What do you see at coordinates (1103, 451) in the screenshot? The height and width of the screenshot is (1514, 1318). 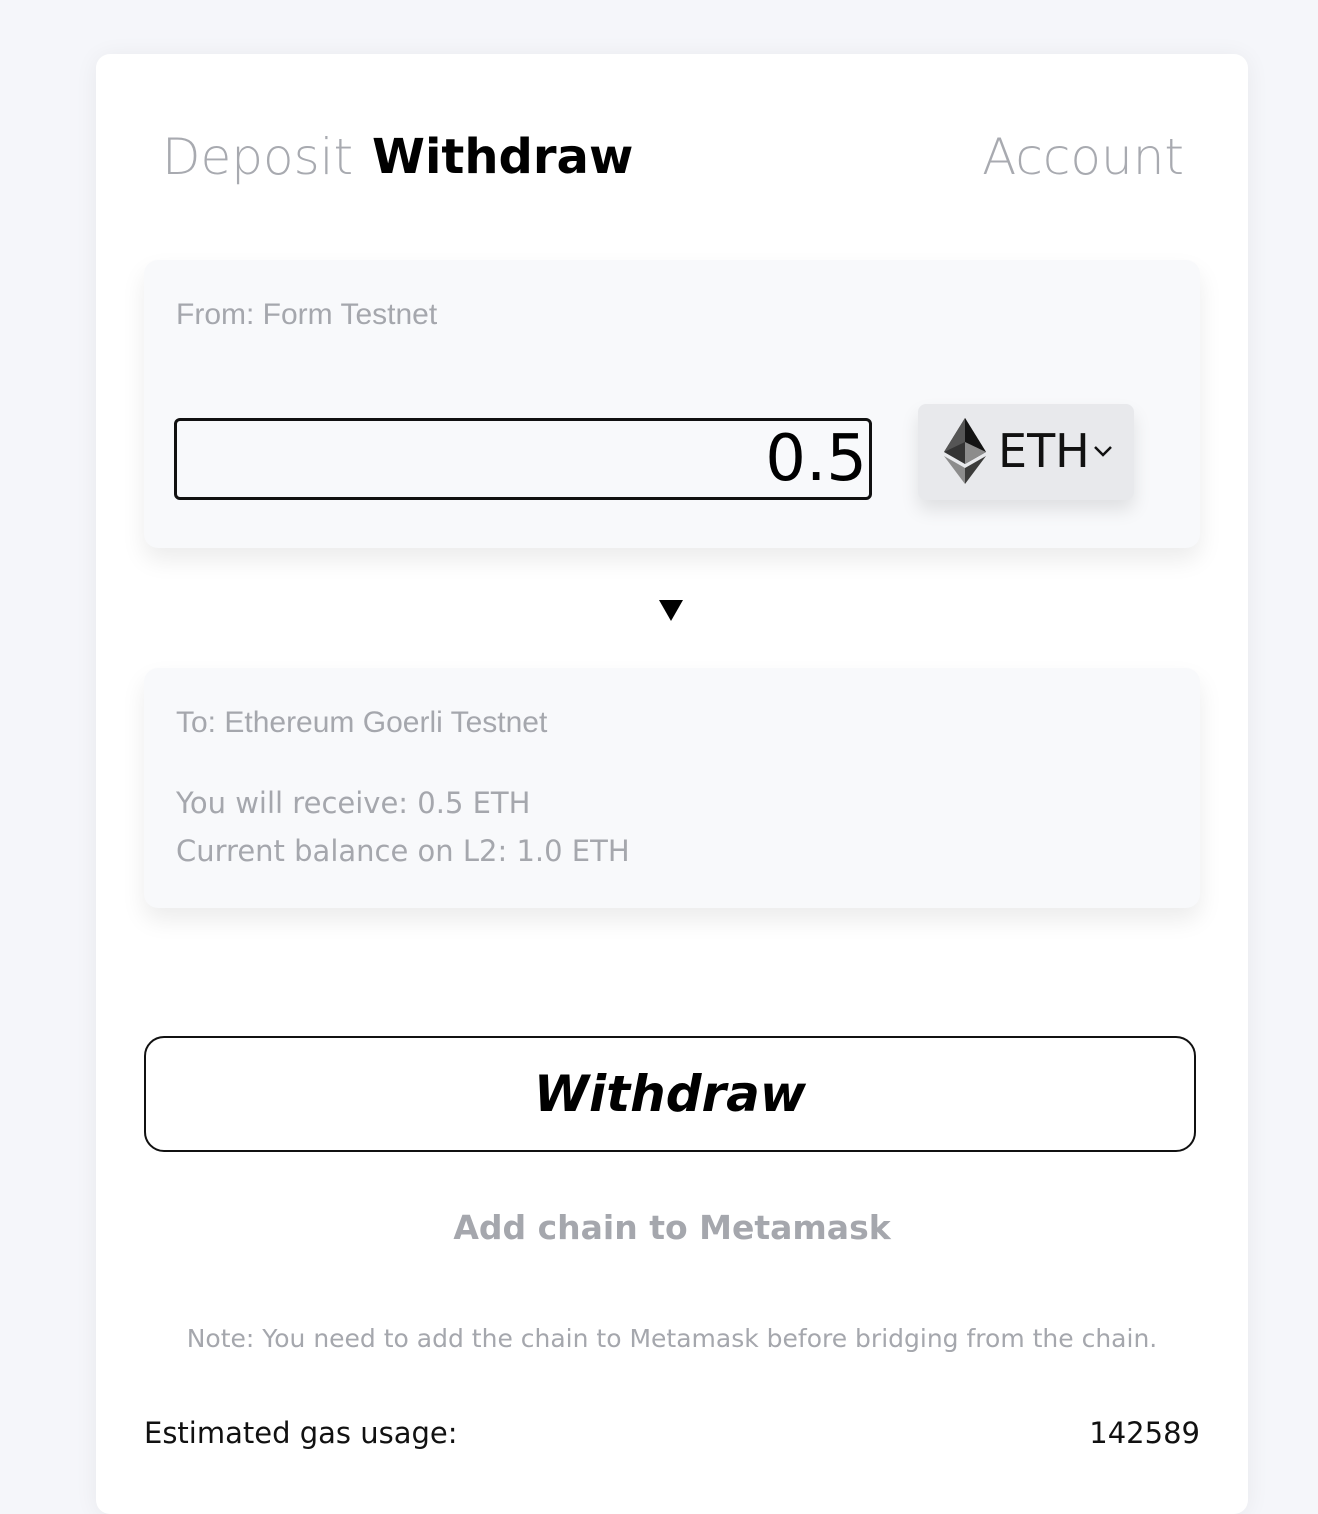 I see `chevron-down-icon` at bounding box center [1103, 451].